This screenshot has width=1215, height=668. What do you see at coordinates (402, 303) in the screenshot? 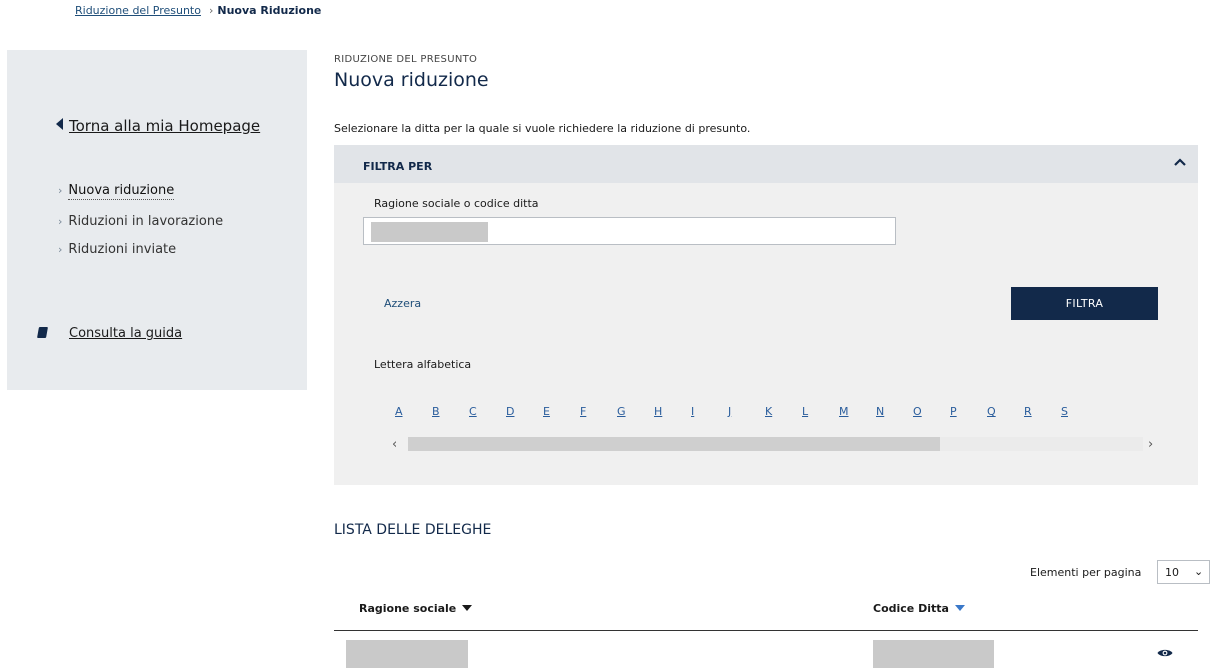
I see `reset-link: Azzera` at bounding box center [402, 303].